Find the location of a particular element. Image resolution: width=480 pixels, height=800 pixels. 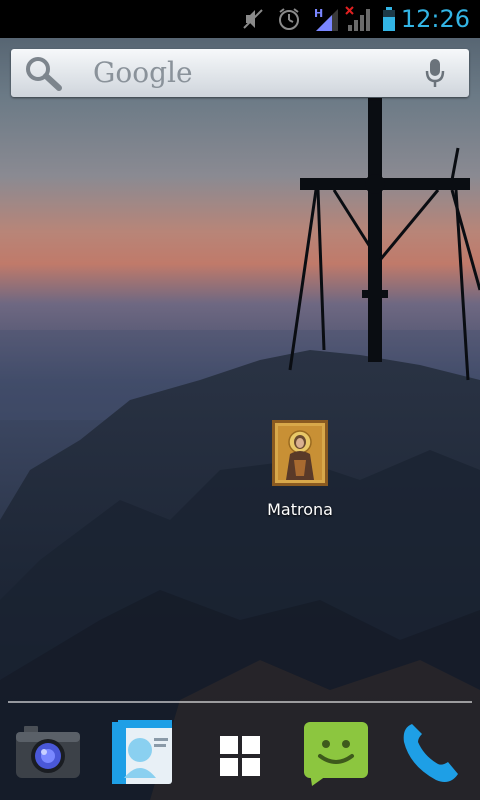

sound-muted-icon is located at coordinates (253, 19).